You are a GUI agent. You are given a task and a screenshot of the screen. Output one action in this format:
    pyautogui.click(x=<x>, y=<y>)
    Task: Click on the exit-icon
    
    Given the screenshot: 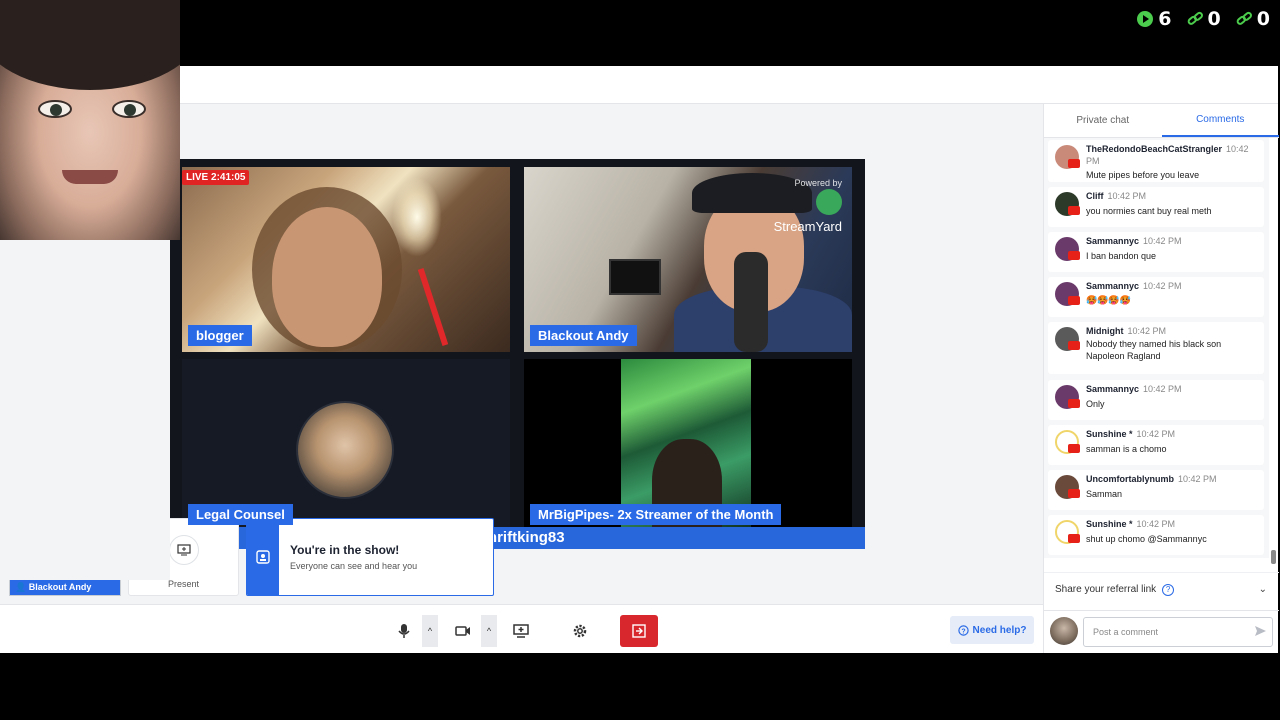 What is the action you would take?
    pyautogui.click(x=639, y=631)
    